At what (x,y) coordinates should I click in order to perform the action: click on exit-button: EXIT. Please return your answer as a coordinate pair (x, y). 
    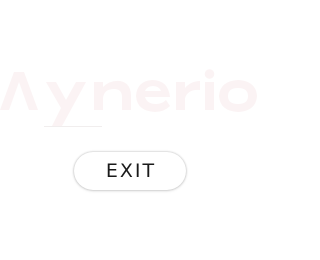
    Looking at the image, I should click on (130, 171).